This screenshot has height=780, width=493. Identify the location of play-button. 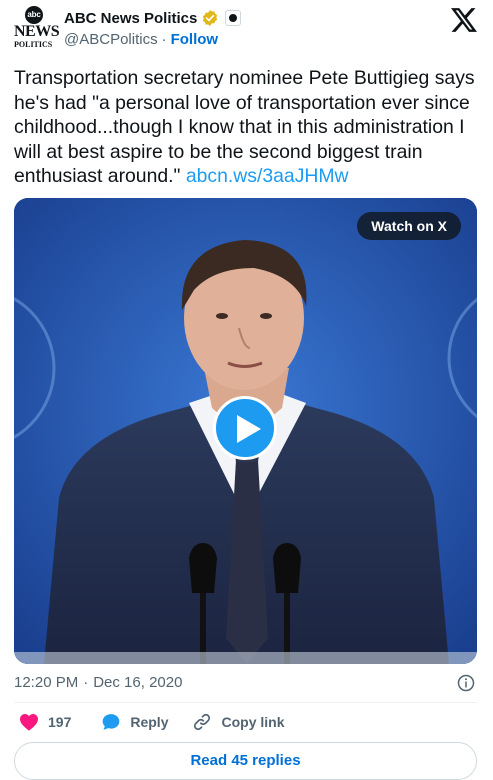
(245, 428).